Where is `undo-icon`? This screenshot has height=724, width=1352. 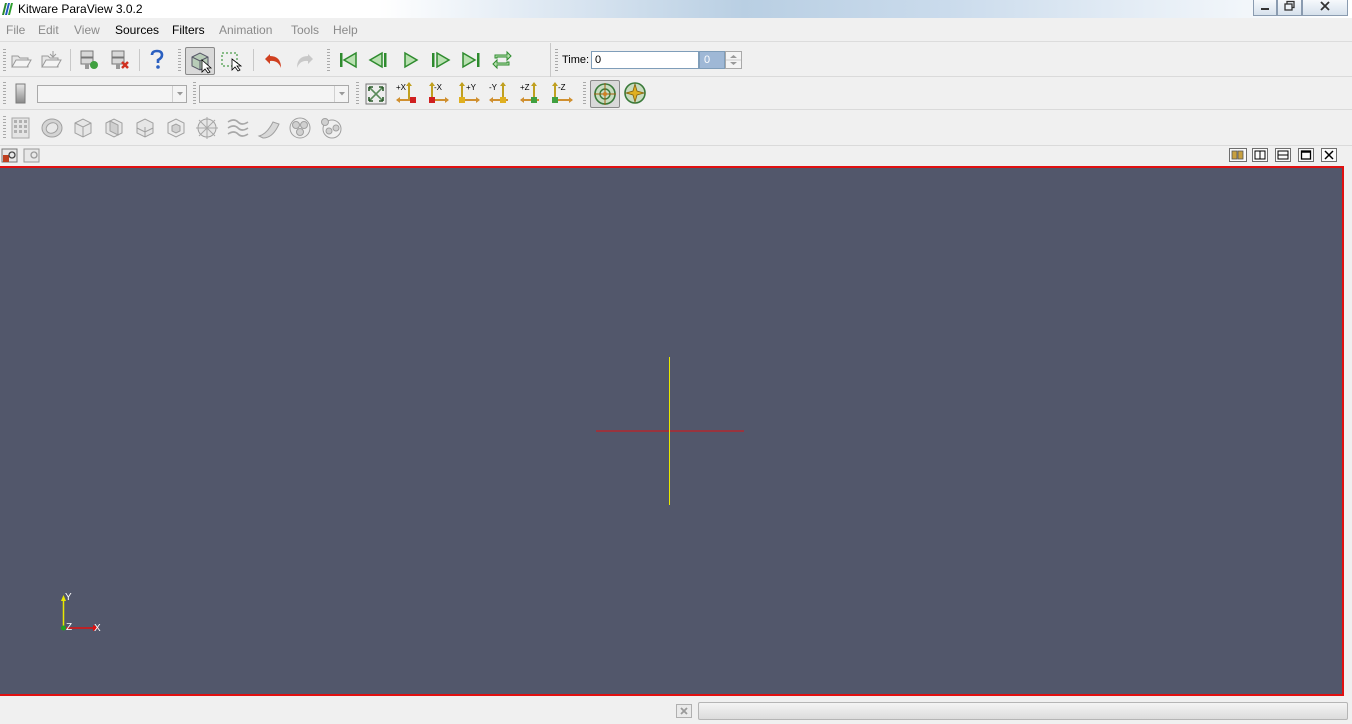
undo-icon is located at coordinates (273, 61).